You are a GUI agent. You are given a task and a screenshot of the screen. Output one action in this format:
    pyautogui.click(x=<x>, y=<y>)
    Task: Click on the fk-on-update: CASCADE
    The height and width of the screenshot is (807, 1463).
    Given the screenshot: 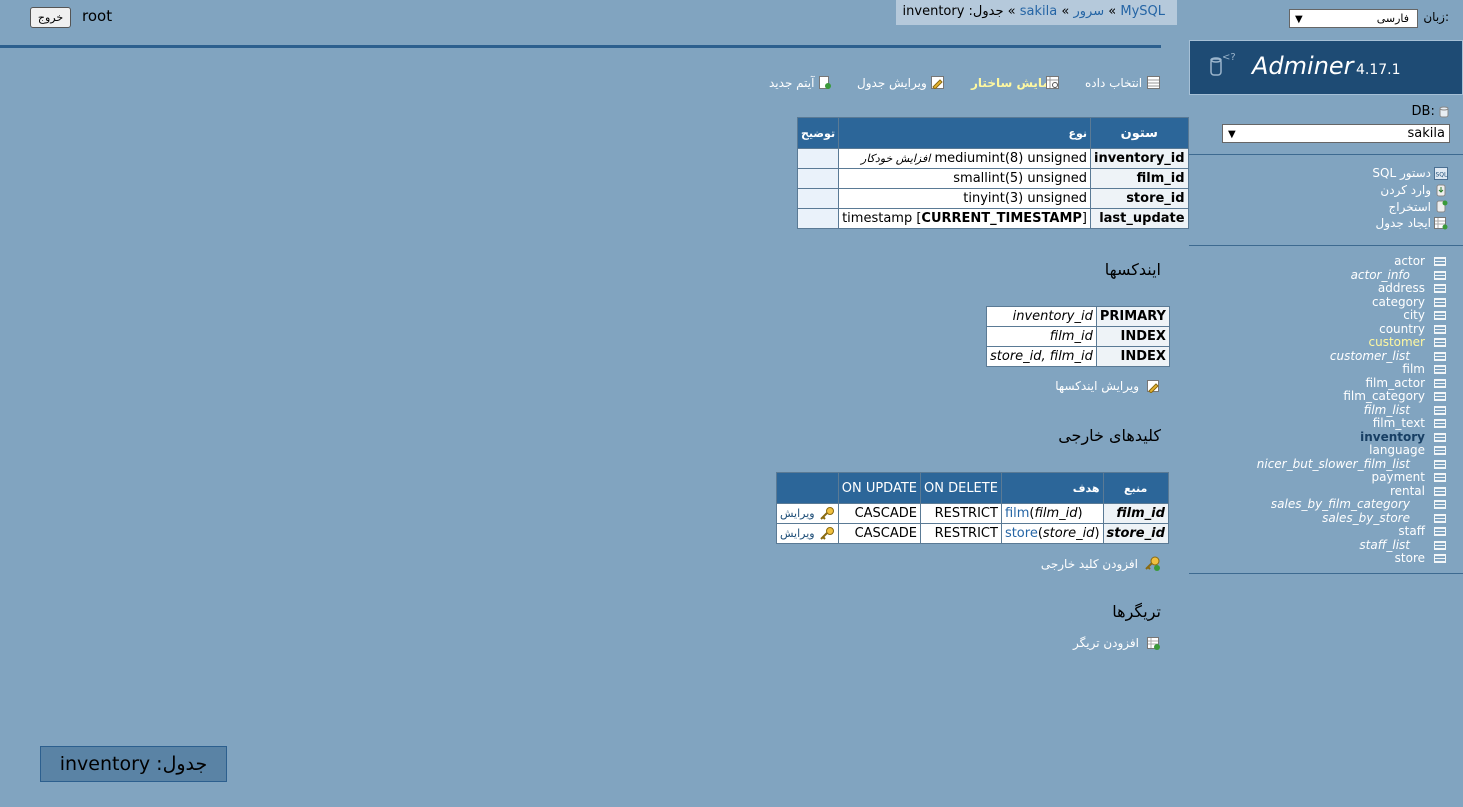 What is the action you would take?
    pyautogui.click(x=879, y=533)
    